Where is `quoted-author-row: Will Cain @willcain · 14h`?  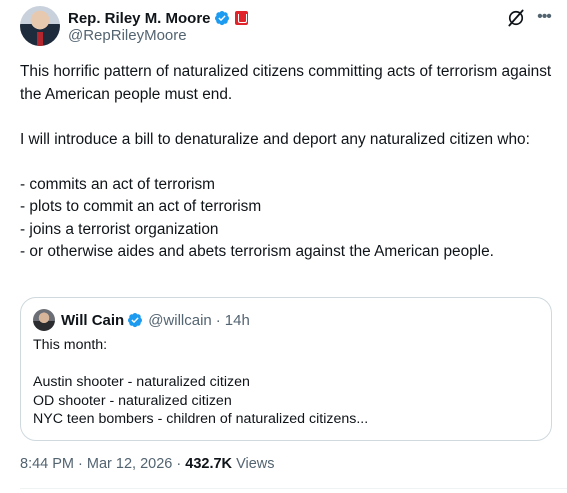 quoted-author-row: Will Cain @willcain · 14h is located at coordinates (155, 320).